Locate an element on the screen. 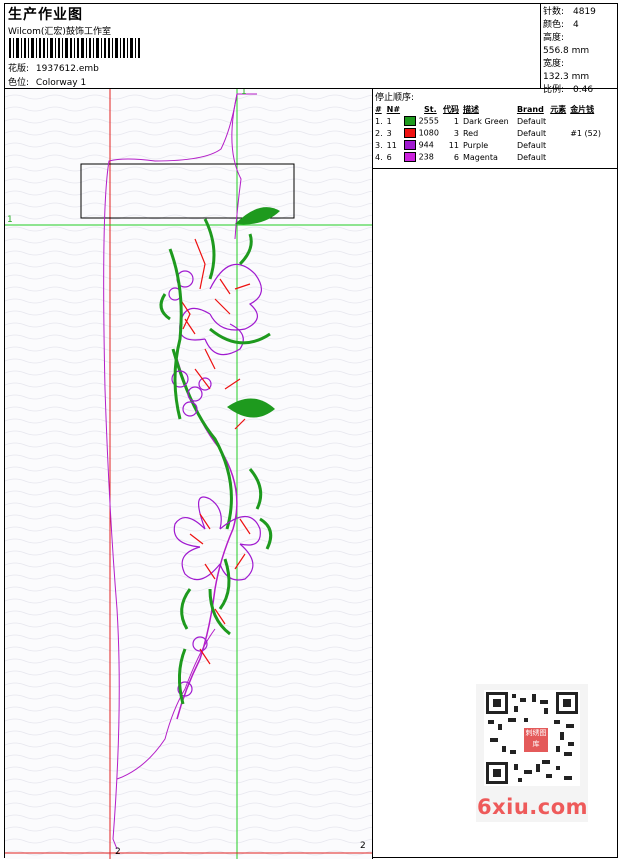 This screenshot has height=861, width=620. colorway-value: Colorway 1 is located at coordinates (61, 83).